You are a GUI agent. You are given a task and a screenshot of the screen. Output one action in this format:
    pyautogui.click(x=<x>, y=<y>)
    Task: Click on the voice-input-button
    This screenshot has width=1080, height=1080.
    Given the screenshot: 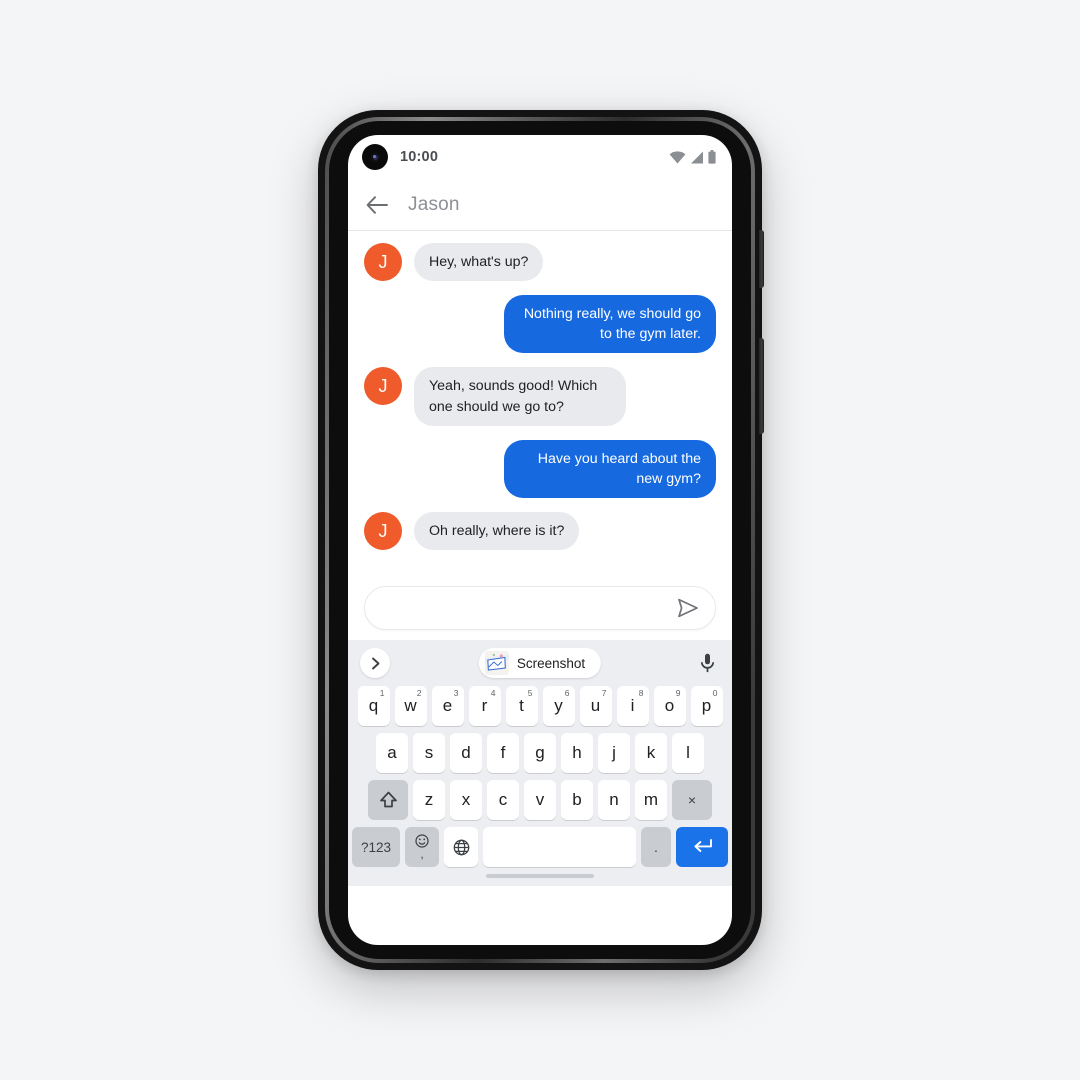 What is the action you would take?
    pyautogui.click(x=707, y=663)
    